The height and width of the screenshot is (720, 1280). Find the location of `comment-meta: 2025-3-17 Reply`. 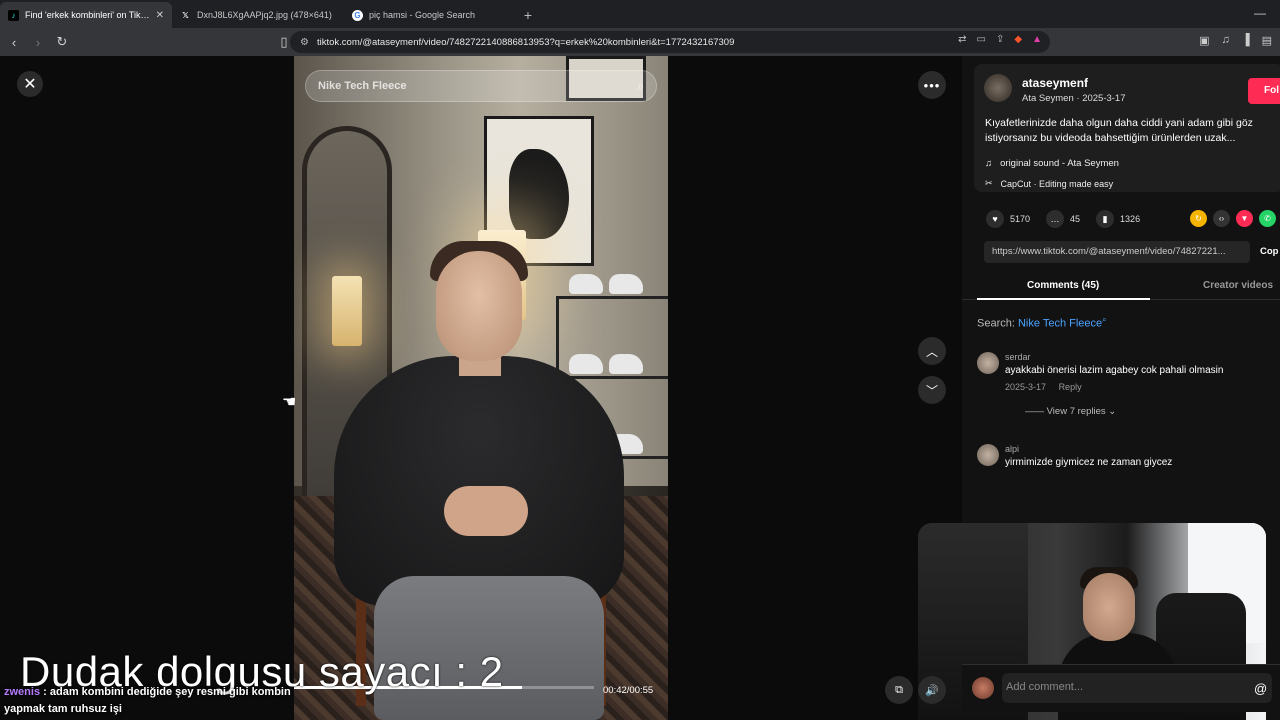

comment-meta: 2025-3-17 Reply is located at coordinates (1043, 387).